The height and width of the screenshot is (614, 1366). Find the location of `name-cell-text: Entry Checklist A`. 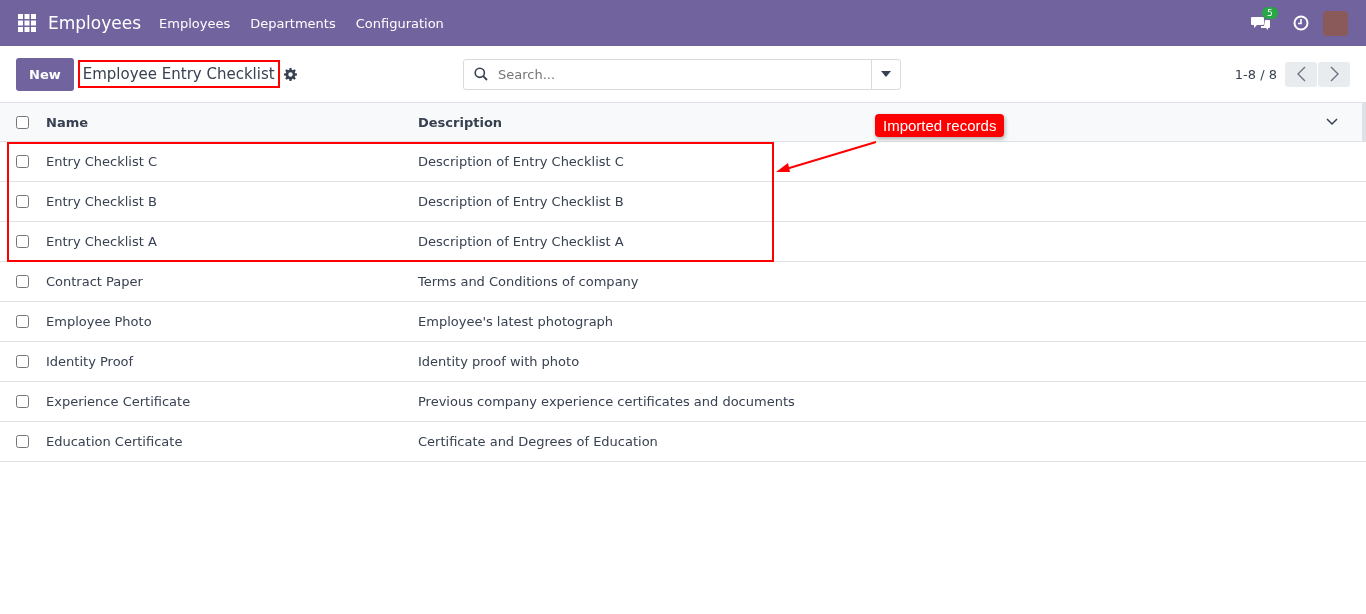

name-cell-text: Entry Checklist A is located at coordinates (102, 241).